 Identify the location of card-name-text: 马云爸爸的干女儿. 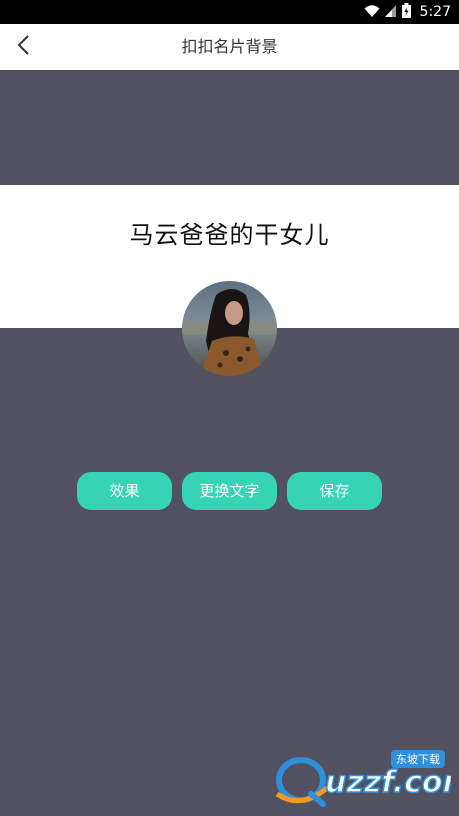
(229, 235).